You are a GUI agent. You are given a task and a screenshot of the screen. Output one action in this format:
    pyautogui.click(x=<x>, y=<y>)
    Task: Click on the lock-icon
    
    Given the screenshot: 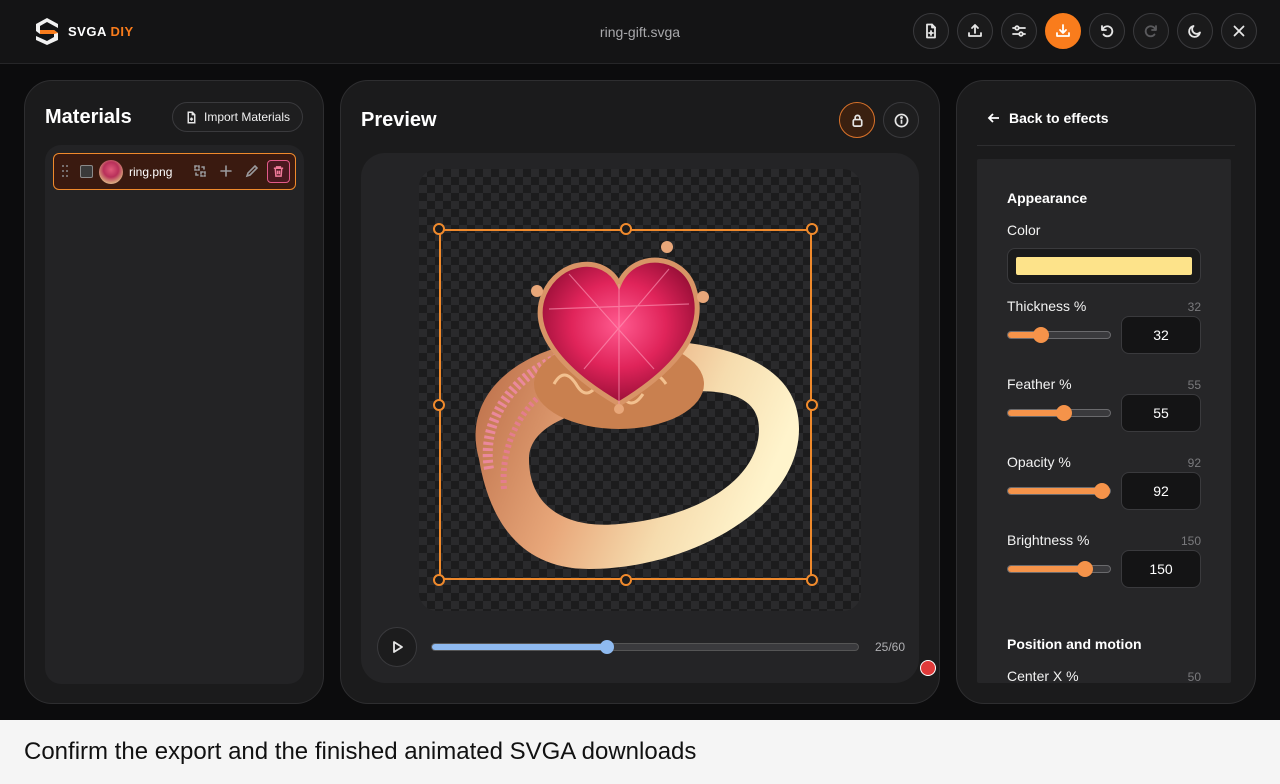 What is the action you would take?
    pyautogui.click(x=857, y=120)
    